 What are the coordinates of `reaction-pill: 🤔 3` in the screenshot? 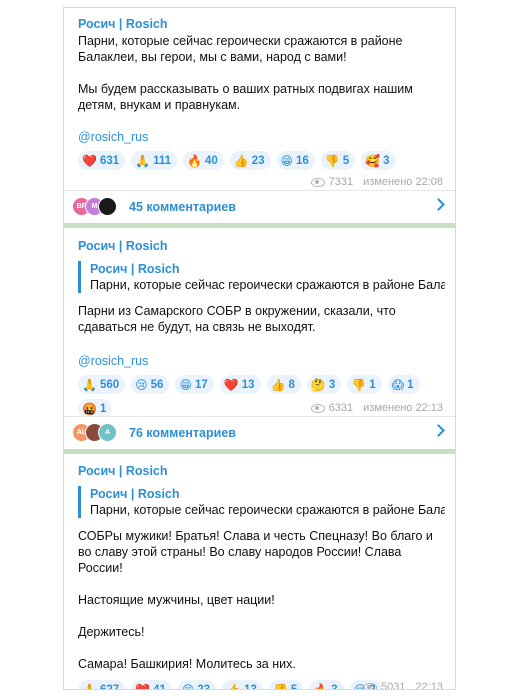 It's located at (324, 384).